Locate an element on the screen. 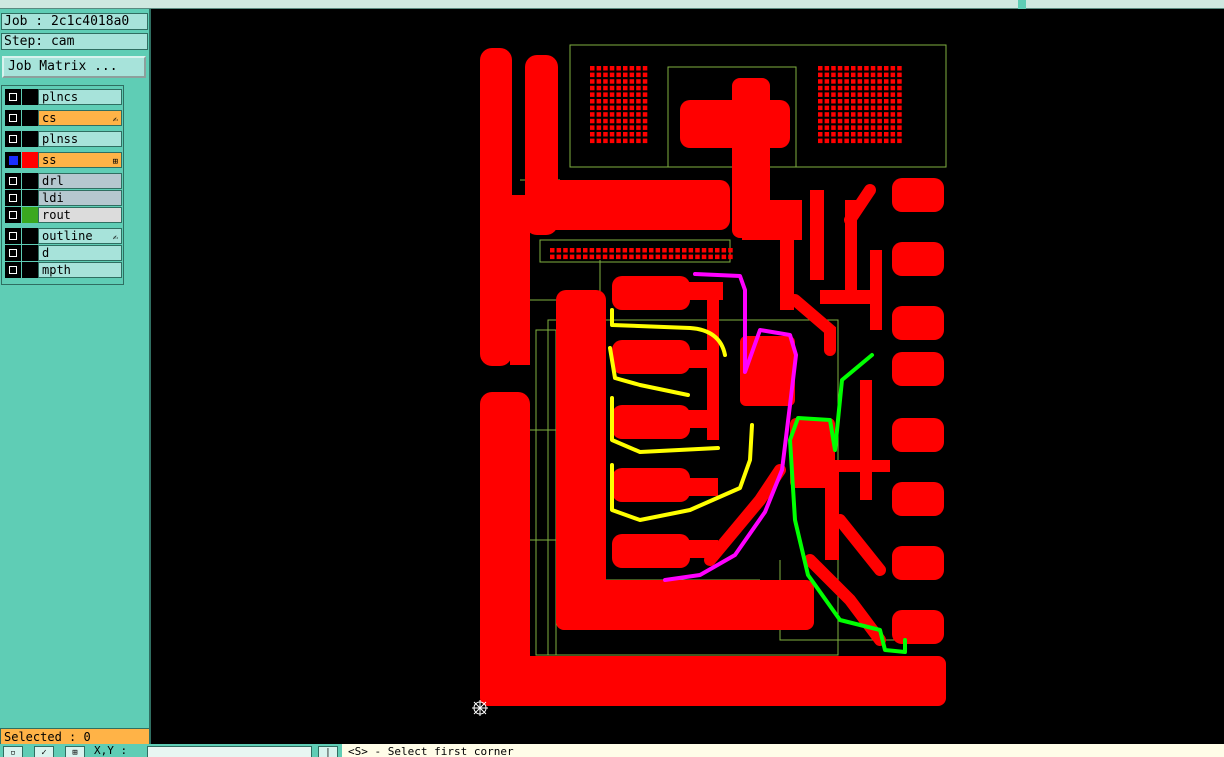 This screenshot has width=1224, height=757. layer-row-ss: ss ⊞ is located at coordinates (63, 160).